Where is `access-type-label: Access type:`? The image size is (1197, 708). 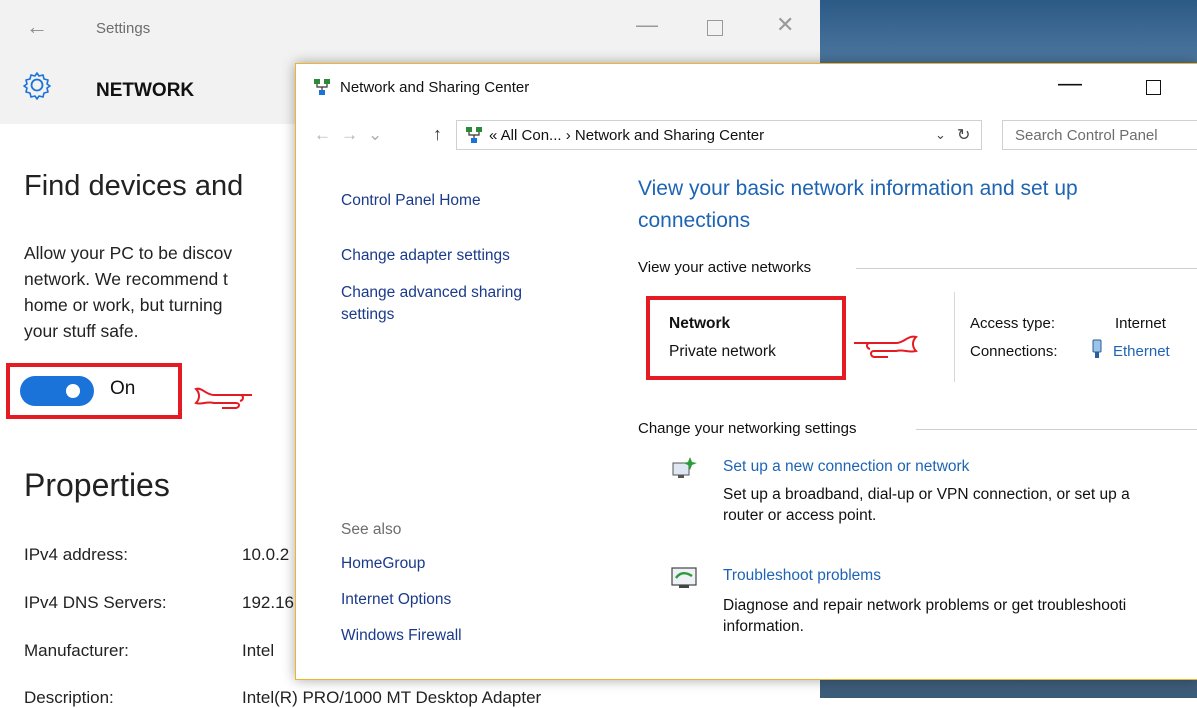
access-type-label: Access type: is located at coordinates (1013, 323).